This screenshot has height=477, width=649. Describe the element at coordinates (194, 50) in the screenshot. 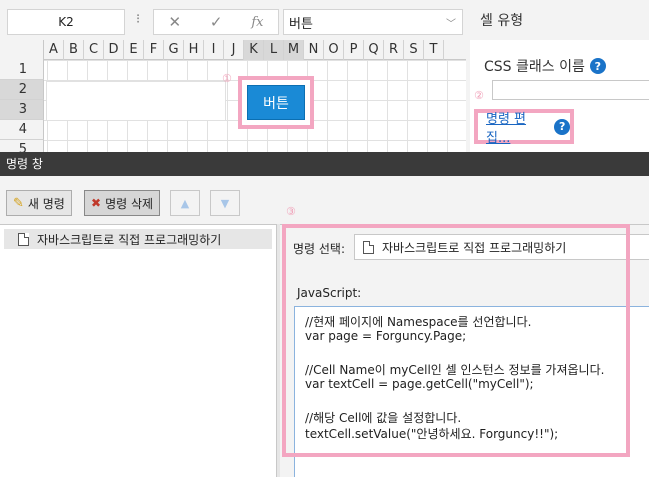

I see `column-header: H` at that location.